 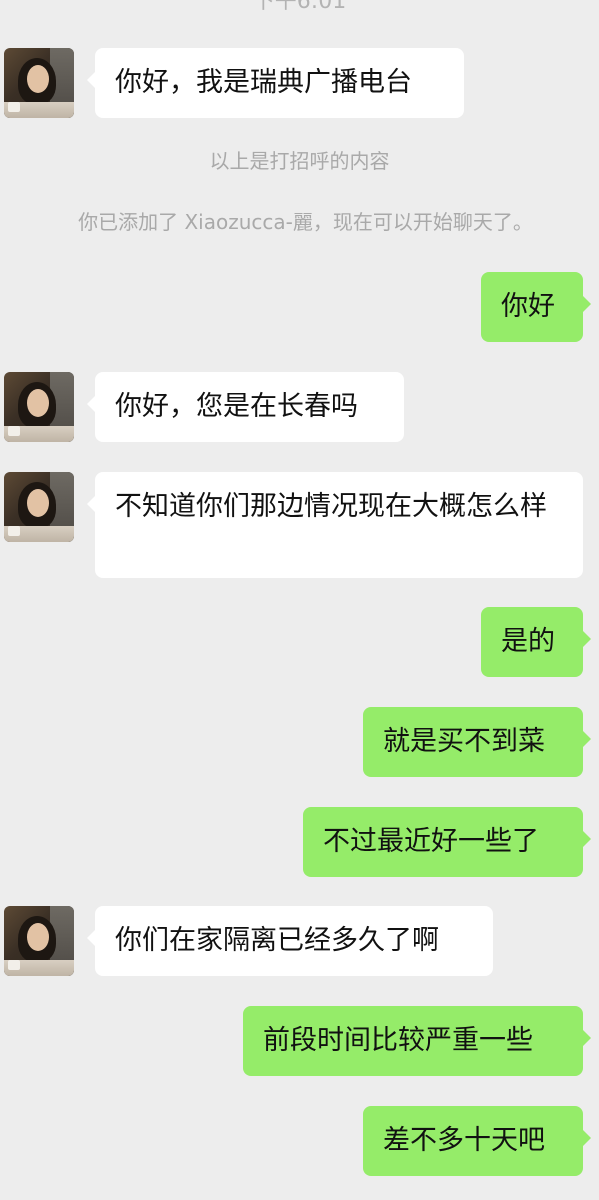 I want to click on system-message: 你已添加了 Xiaozucca-麗，现在可以开始聊天了。, so click(x=305, y=222).